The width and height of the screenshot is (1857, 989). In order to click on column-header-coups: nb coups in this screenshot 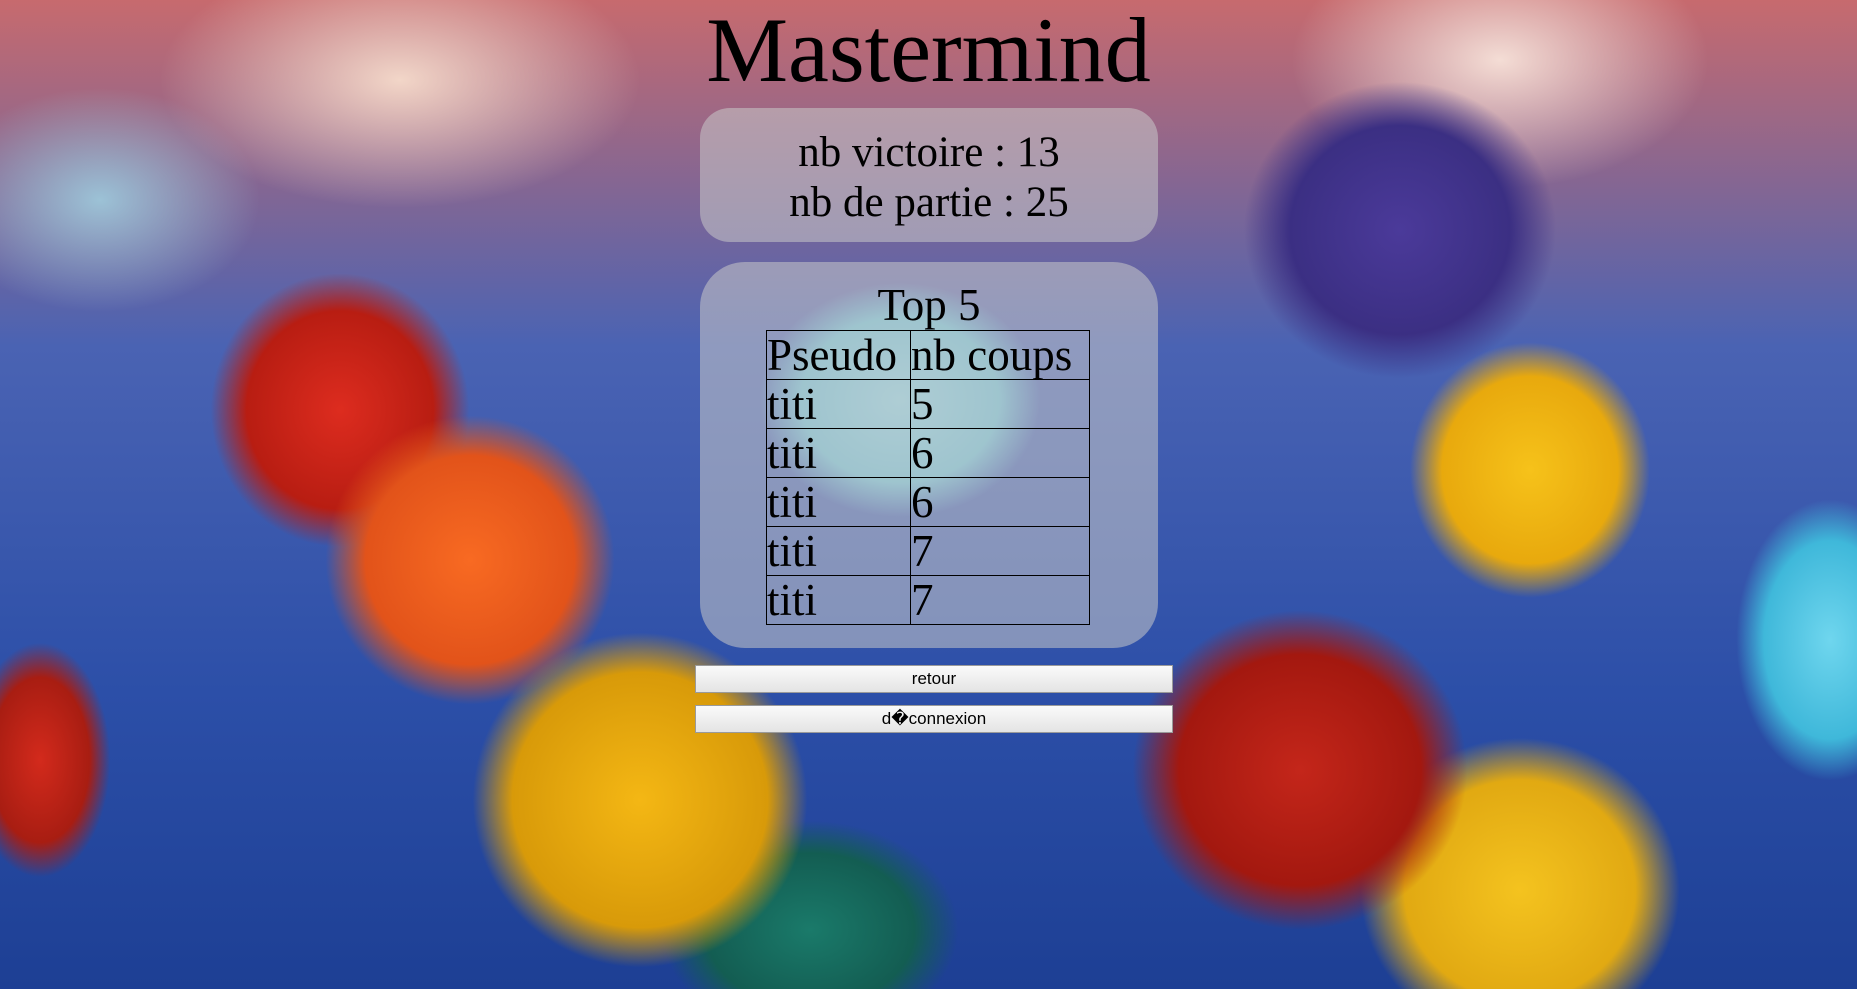, I will do `click(1000, 355)`.